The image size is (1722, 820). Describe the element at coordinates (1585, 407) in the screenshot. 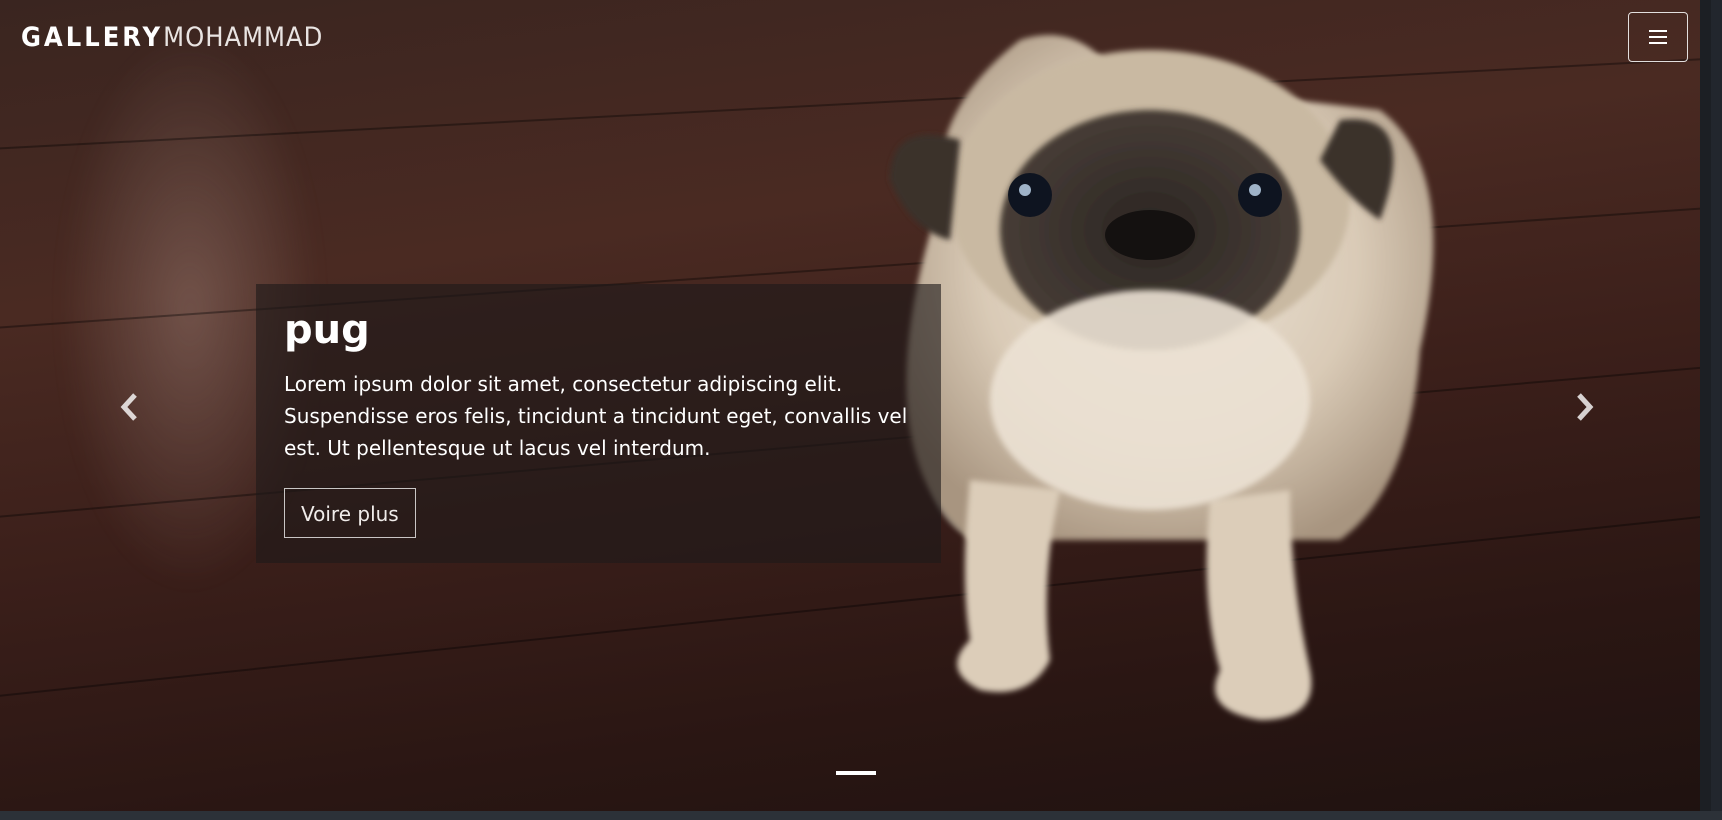

I see `chevron-right-icon` at that location.